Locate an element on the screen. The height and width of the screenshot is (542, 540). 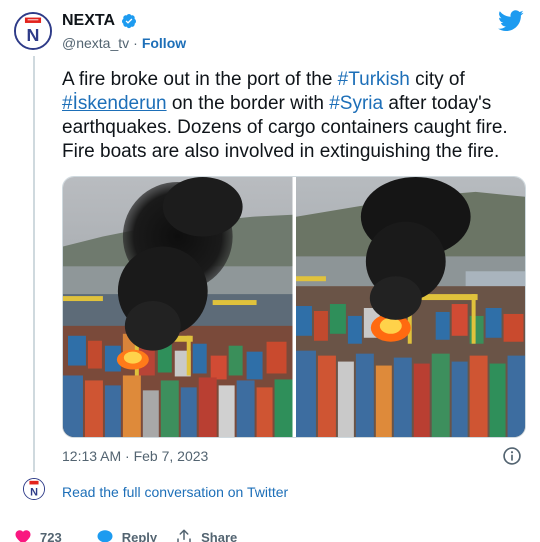
tweet-text-segment: city of is located at coordinates (437, 79).